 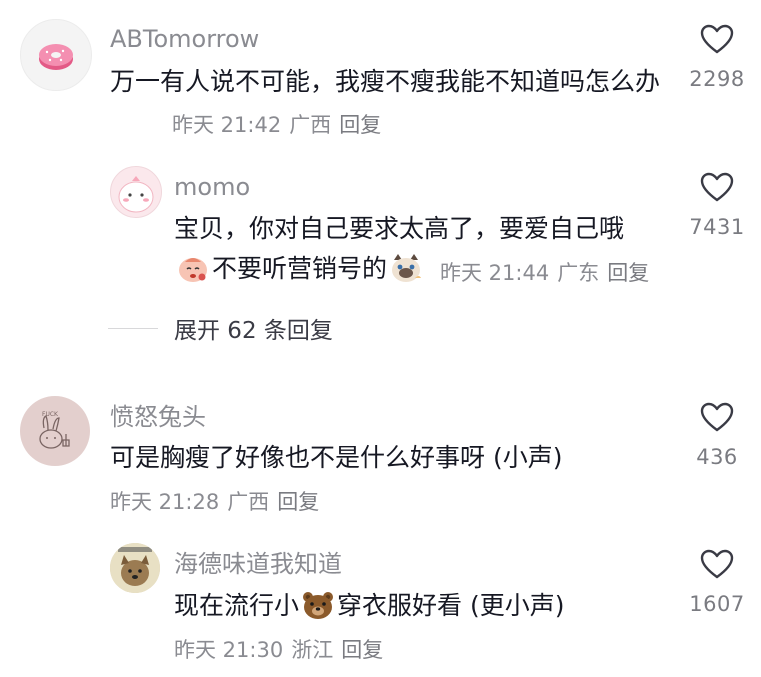 I want to click on bear-emoji-icon, so click(x=318, y=605).